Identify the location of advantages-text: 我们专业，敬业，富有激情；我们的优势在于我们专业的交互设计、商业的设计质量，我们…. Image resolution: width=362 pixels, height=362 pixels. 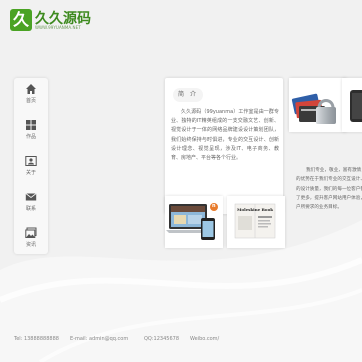
(329, 189).